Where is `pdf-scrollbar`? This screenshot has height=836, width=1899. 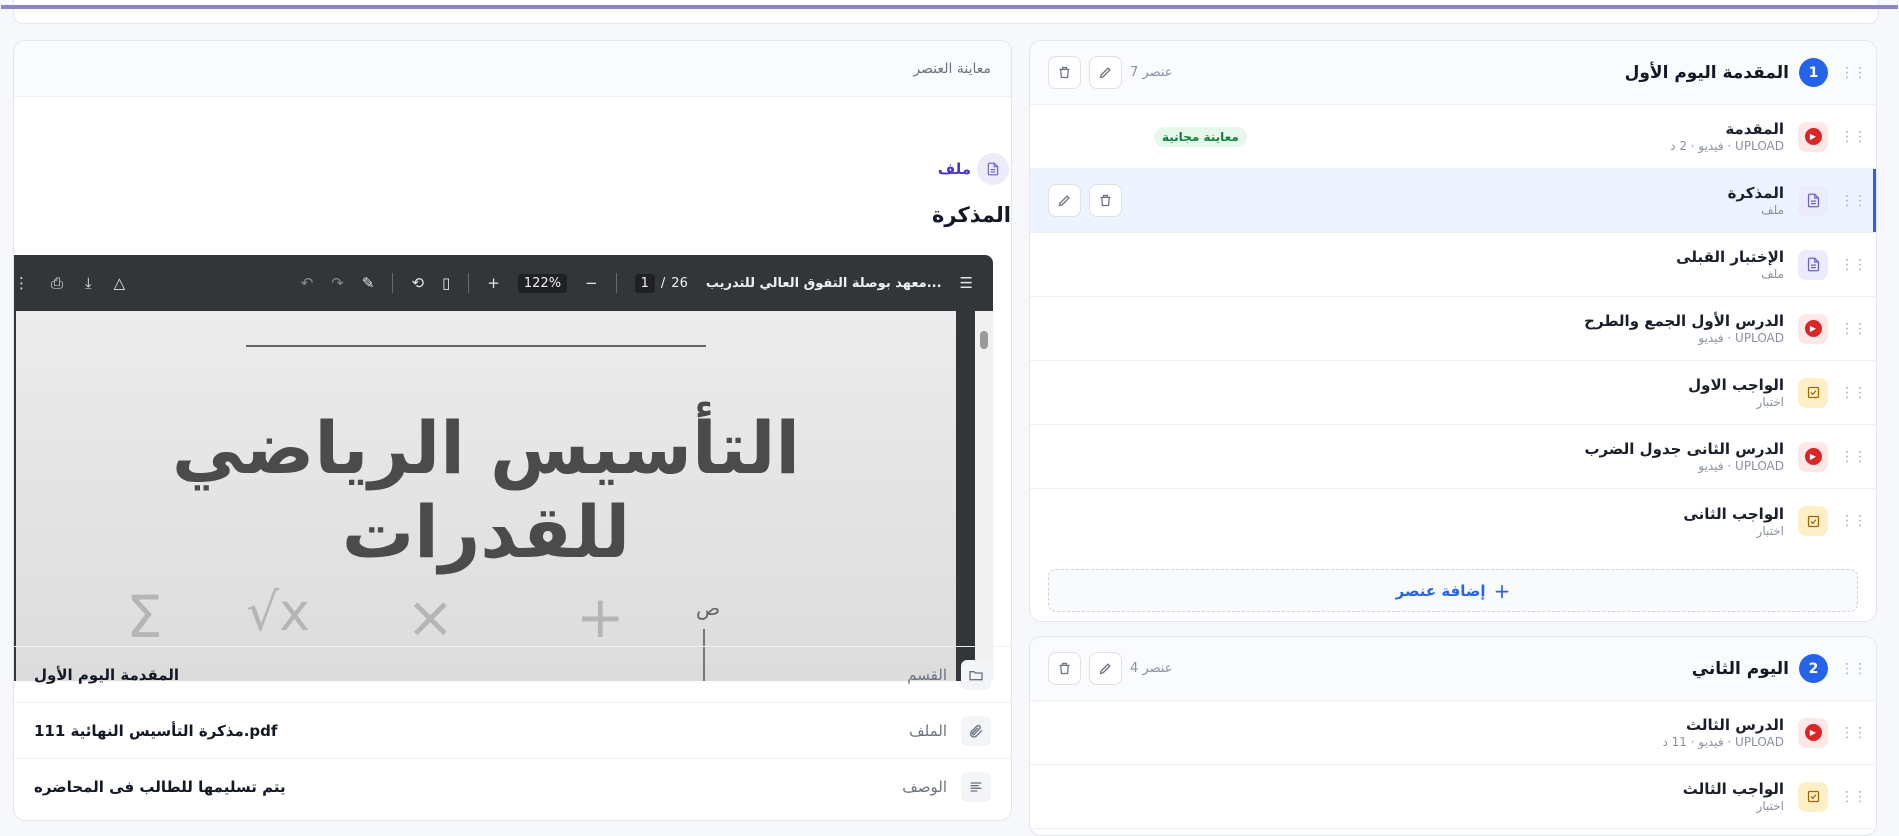 pdf-scrollbar is located at coordinates (984, 496).